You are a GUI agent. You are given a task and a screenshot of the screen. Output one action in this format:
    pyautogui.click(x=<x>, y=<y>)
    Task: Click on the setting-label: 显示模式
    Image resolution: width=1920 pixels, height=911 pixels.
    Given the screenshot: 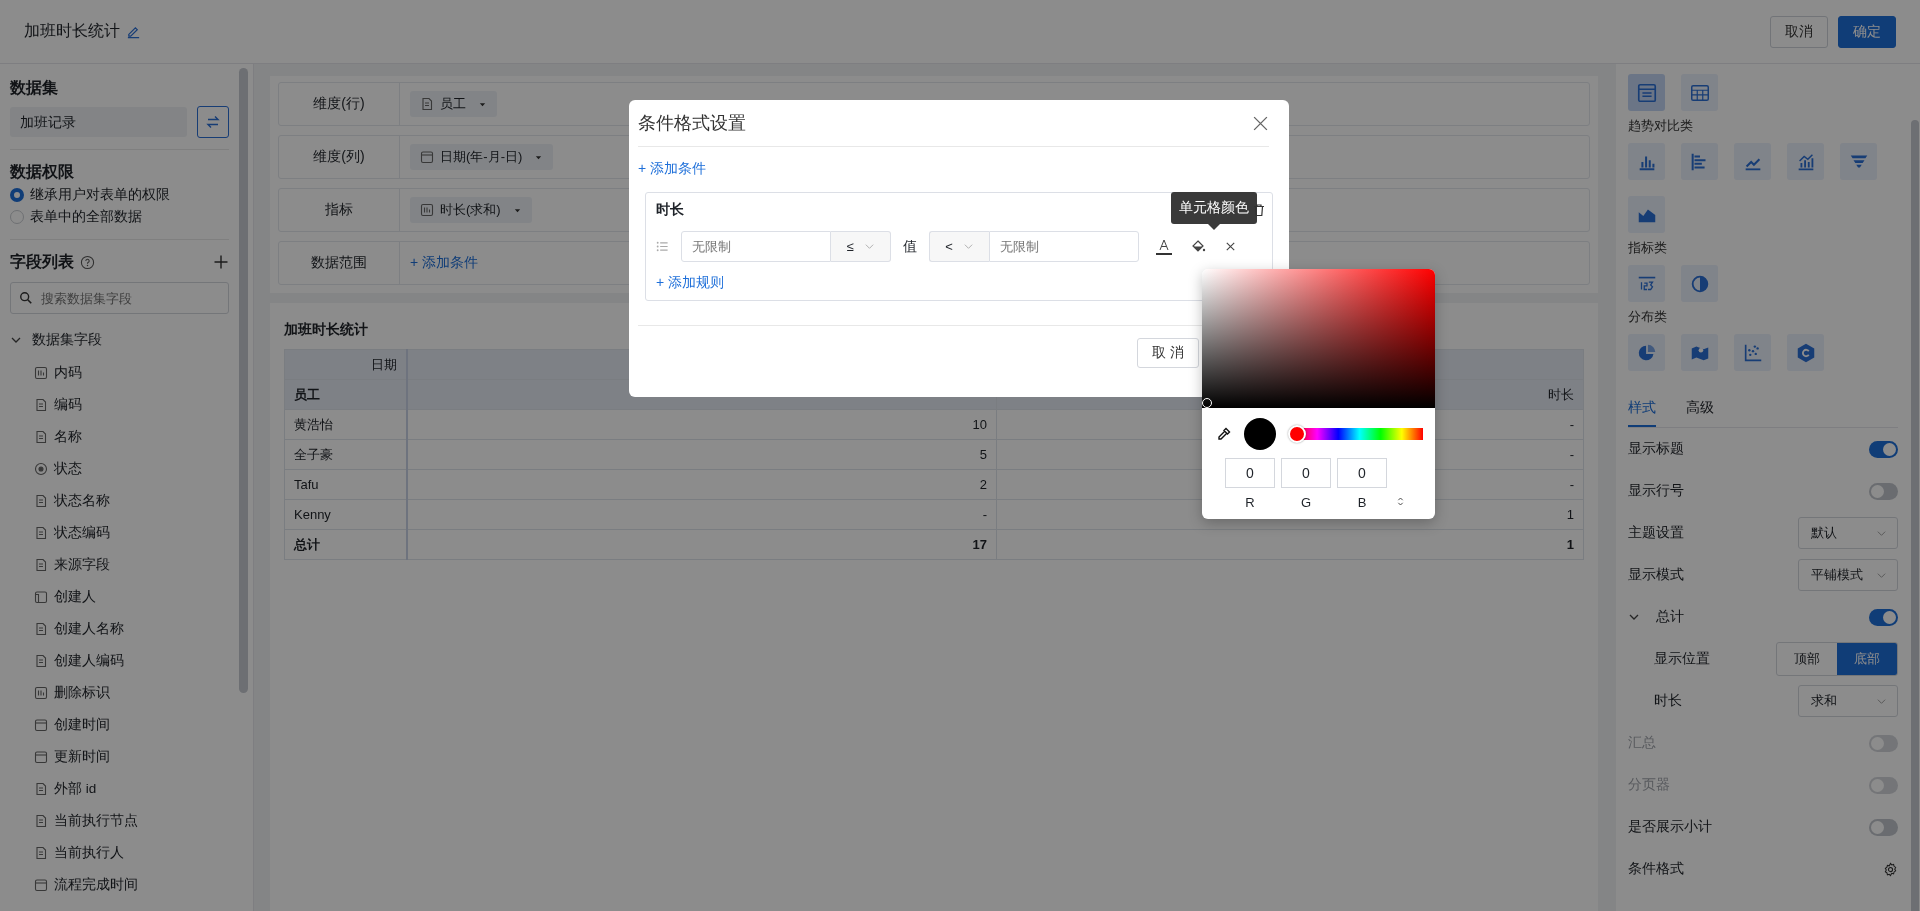 What is the action you would take?
    pyautogui.click(x=1656, y=575)
    